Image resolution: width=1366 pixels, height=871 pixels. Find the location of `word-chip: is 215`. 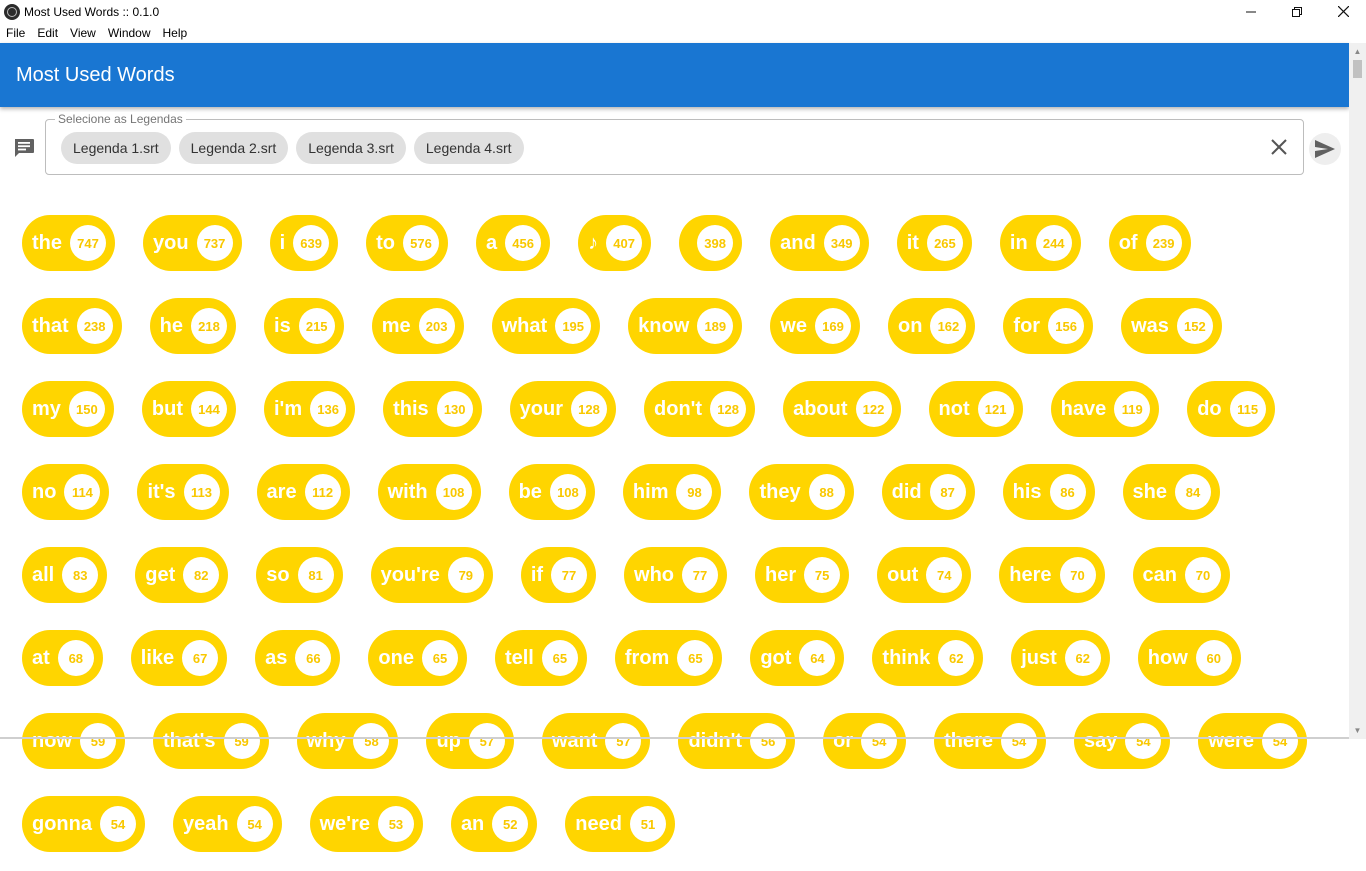

word-chip: is 215 is located at coordinates (304, 326).